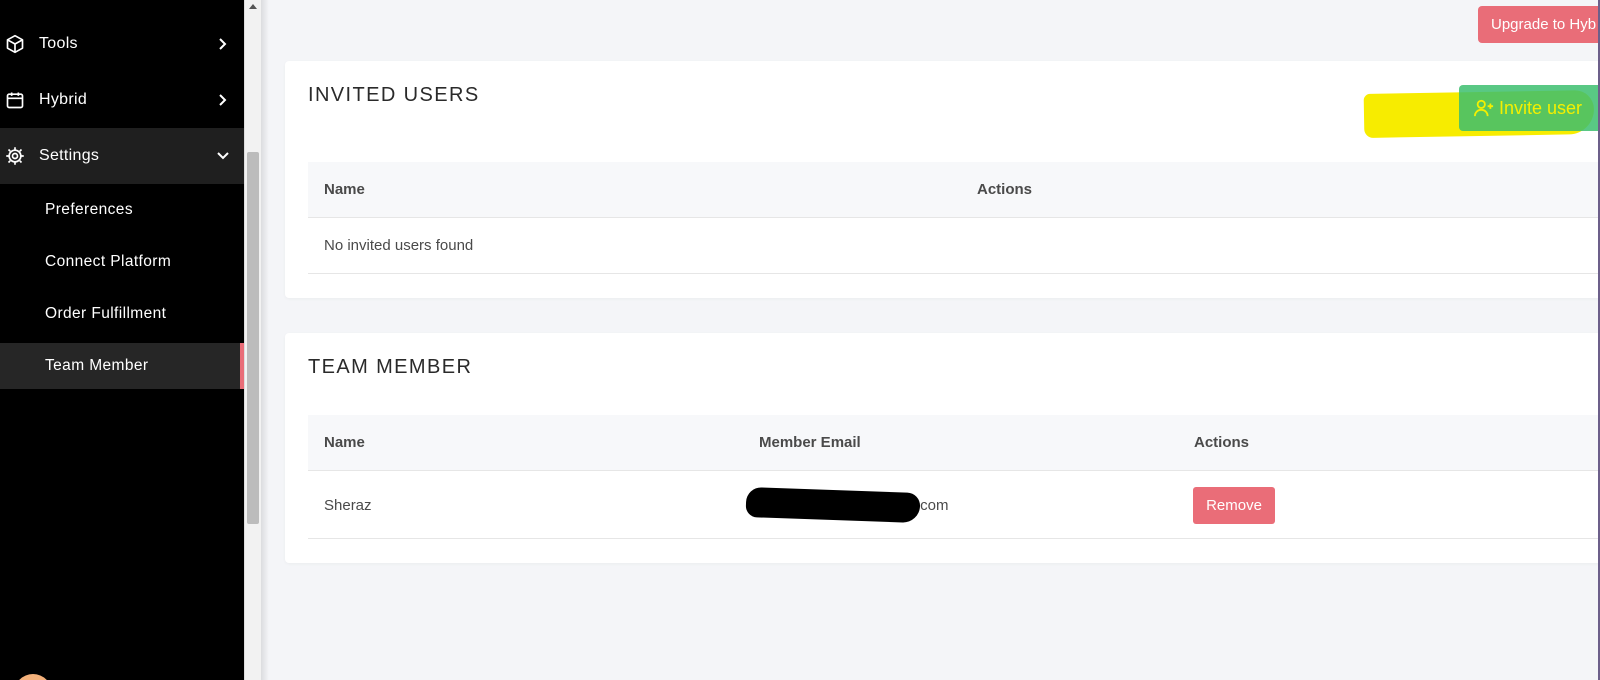 Image resolution: width=1600 pixels, height=680 pixels. Describe the element at coordinates (223, 156) in the screenshot. I see `chevron-down-icon` at that location.